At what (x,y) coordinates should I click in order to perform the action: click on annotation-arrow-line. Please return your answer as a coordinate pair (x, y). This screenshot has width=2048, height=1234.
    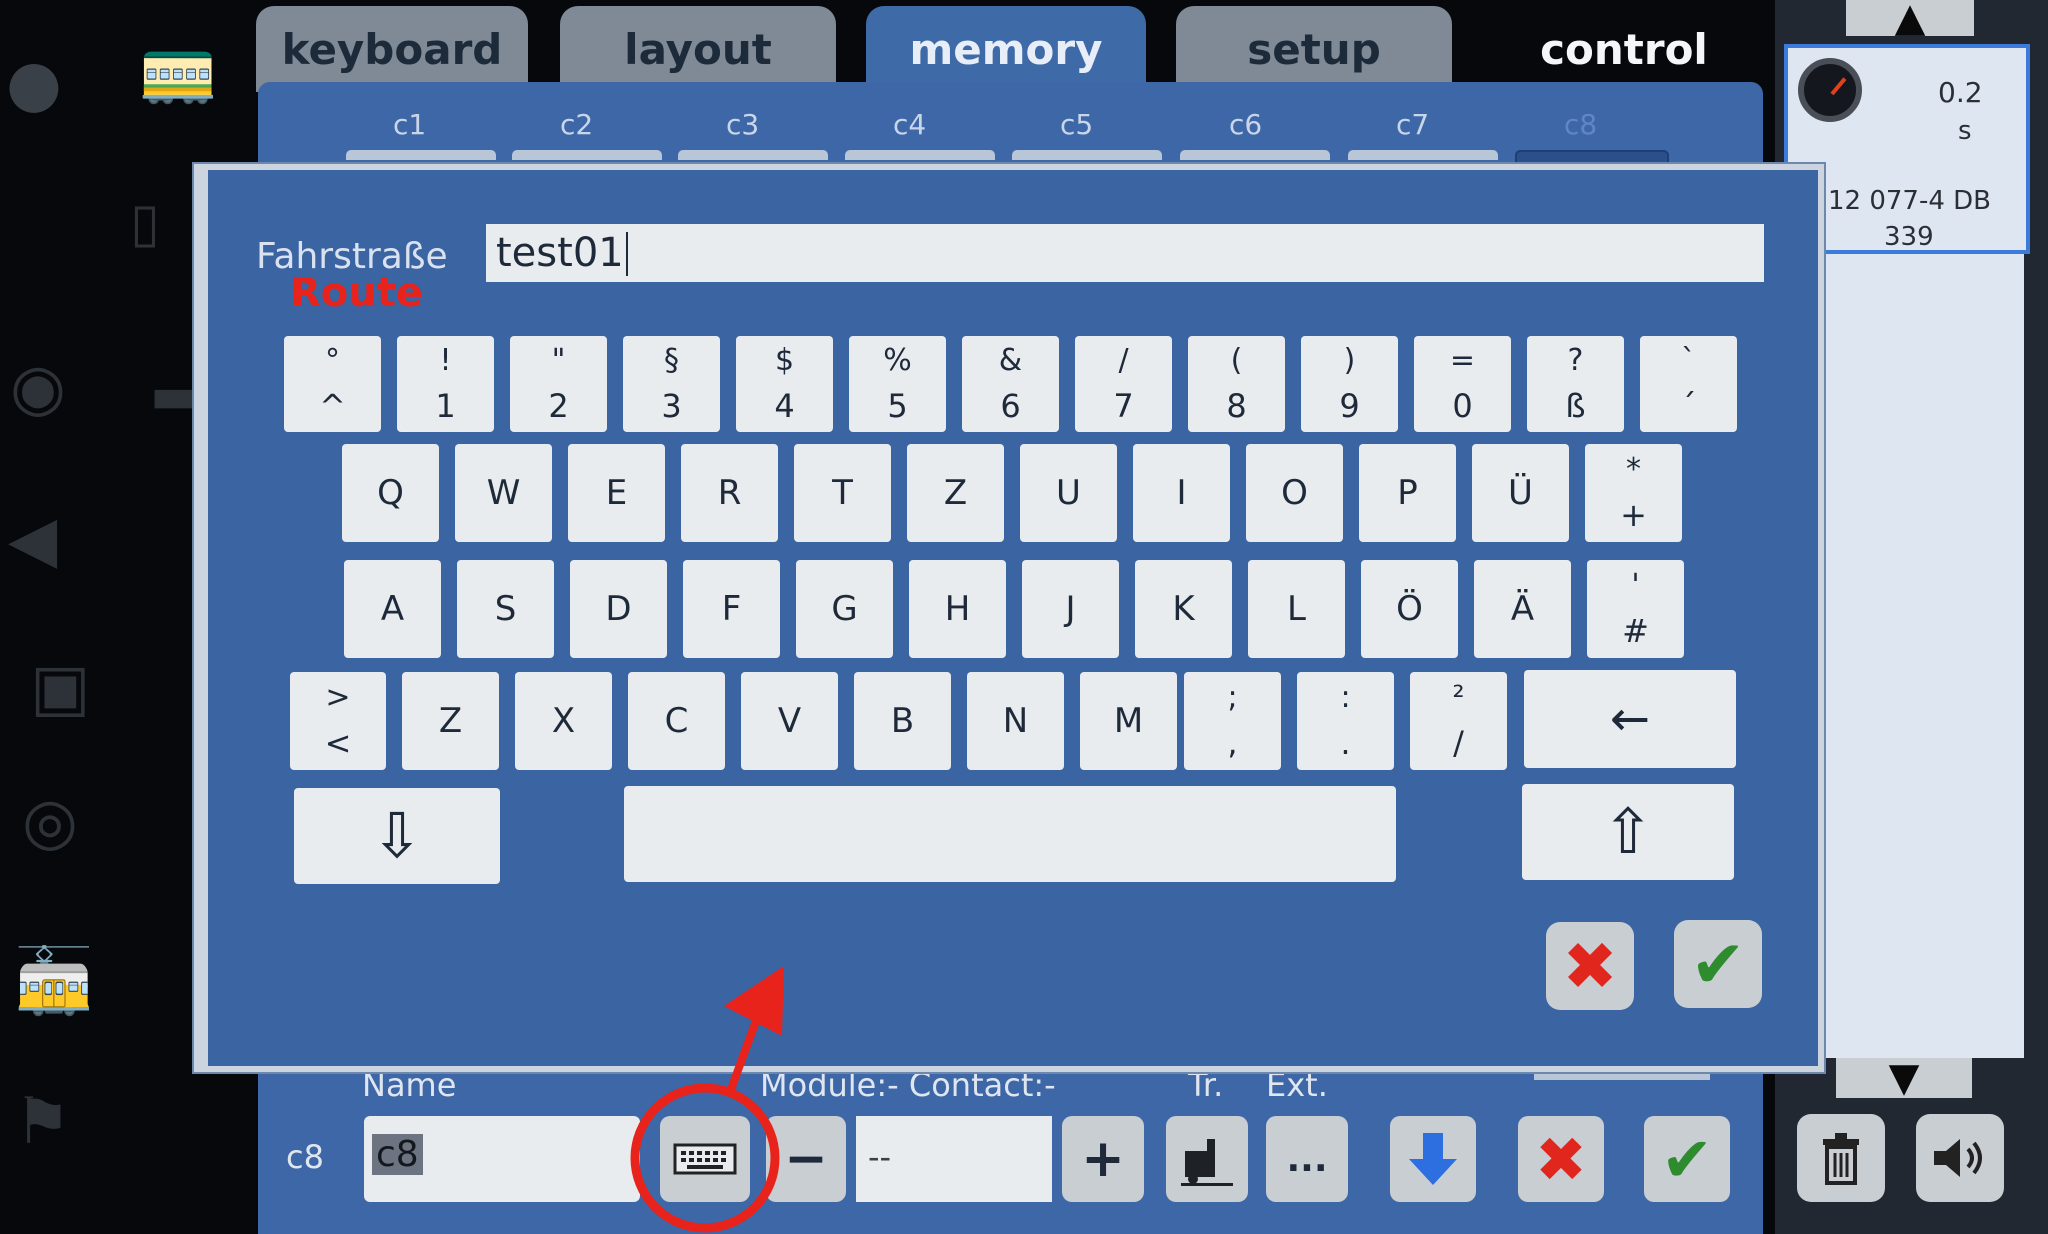
    Looking at the image, I should click on (745, 1051).